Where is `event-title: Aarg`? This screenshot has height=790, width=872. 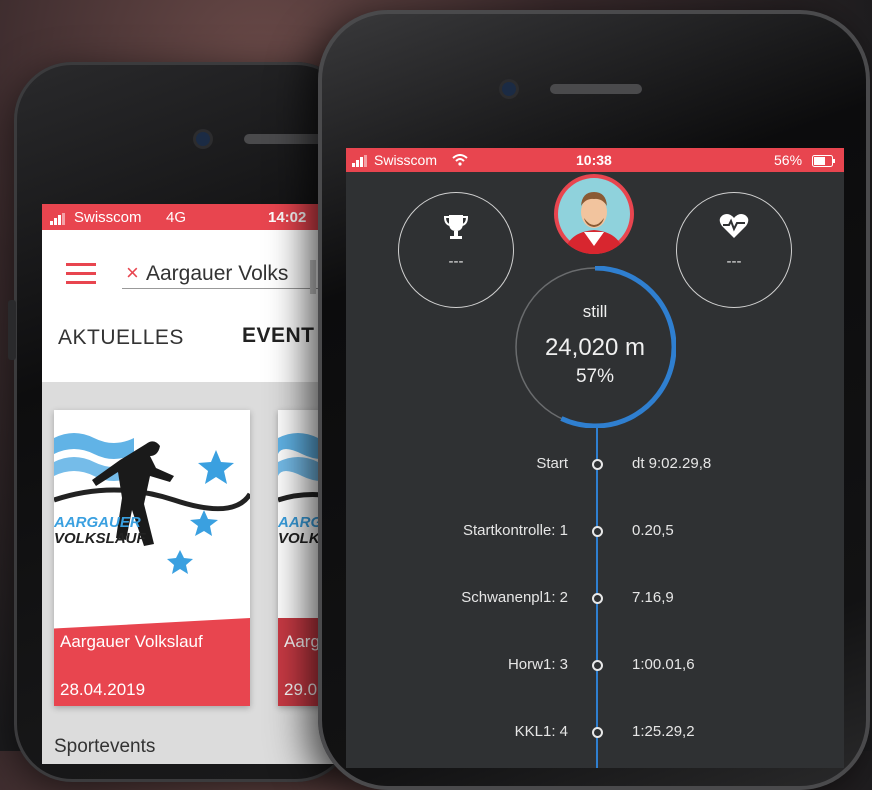
event-title: Aarg is located at coordinates (302, 641).